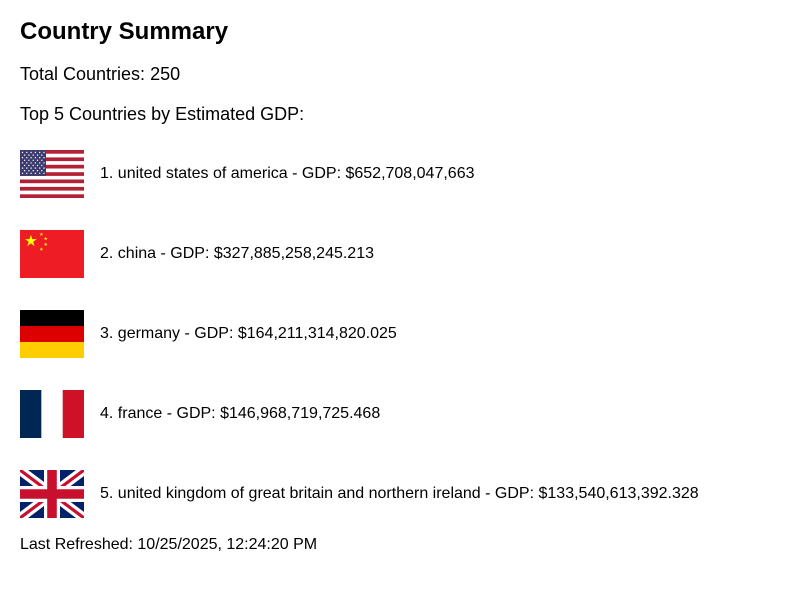 The height and width of the screenshot is (600, 800). I want to click on gdp-value: $164,211,314,820.025, so click(317, 333).